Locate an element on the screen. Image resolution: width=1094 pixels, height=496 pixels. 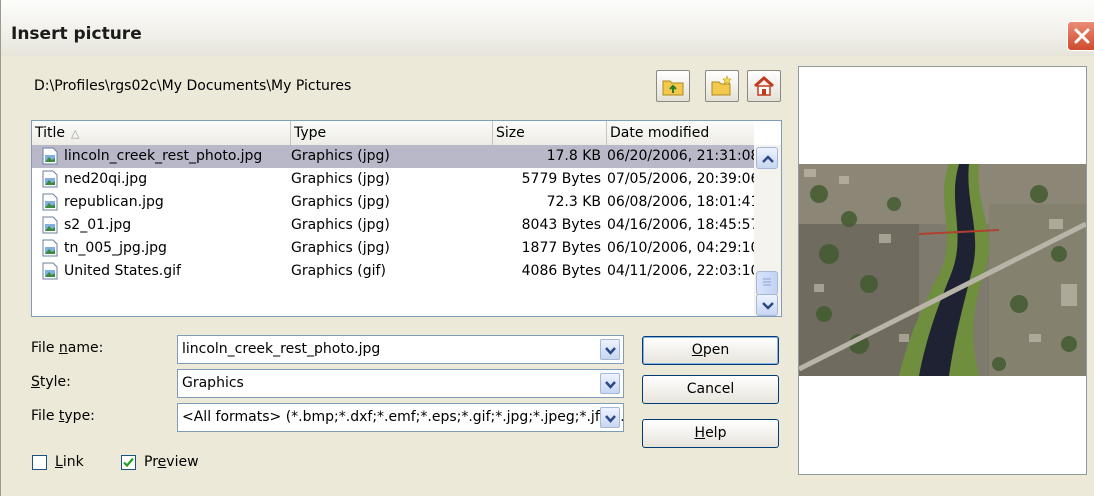
file-name-text: lincoln_creek_rest_photo.jpg is located at coordinates (163, 156).